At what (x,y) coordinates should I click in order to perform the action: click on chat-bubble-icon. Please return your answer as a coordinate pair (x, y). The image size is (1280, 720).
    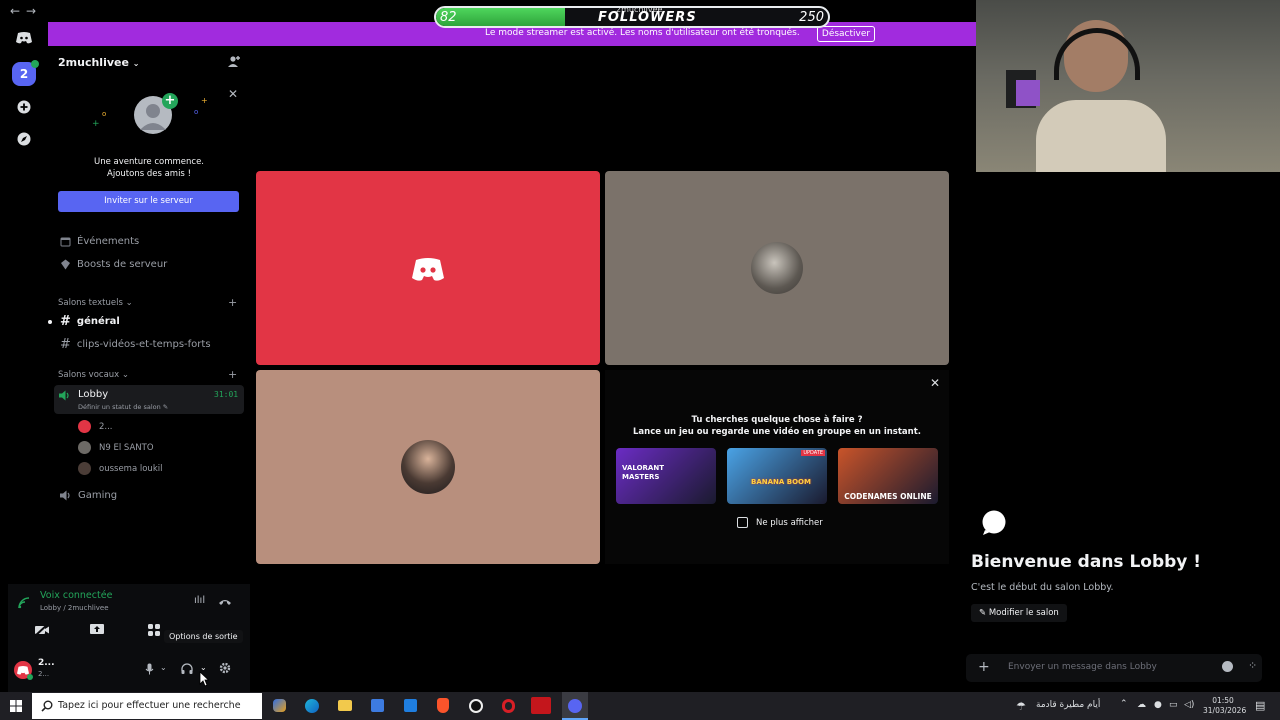
    Looking at the image, I should click on (994, 522).